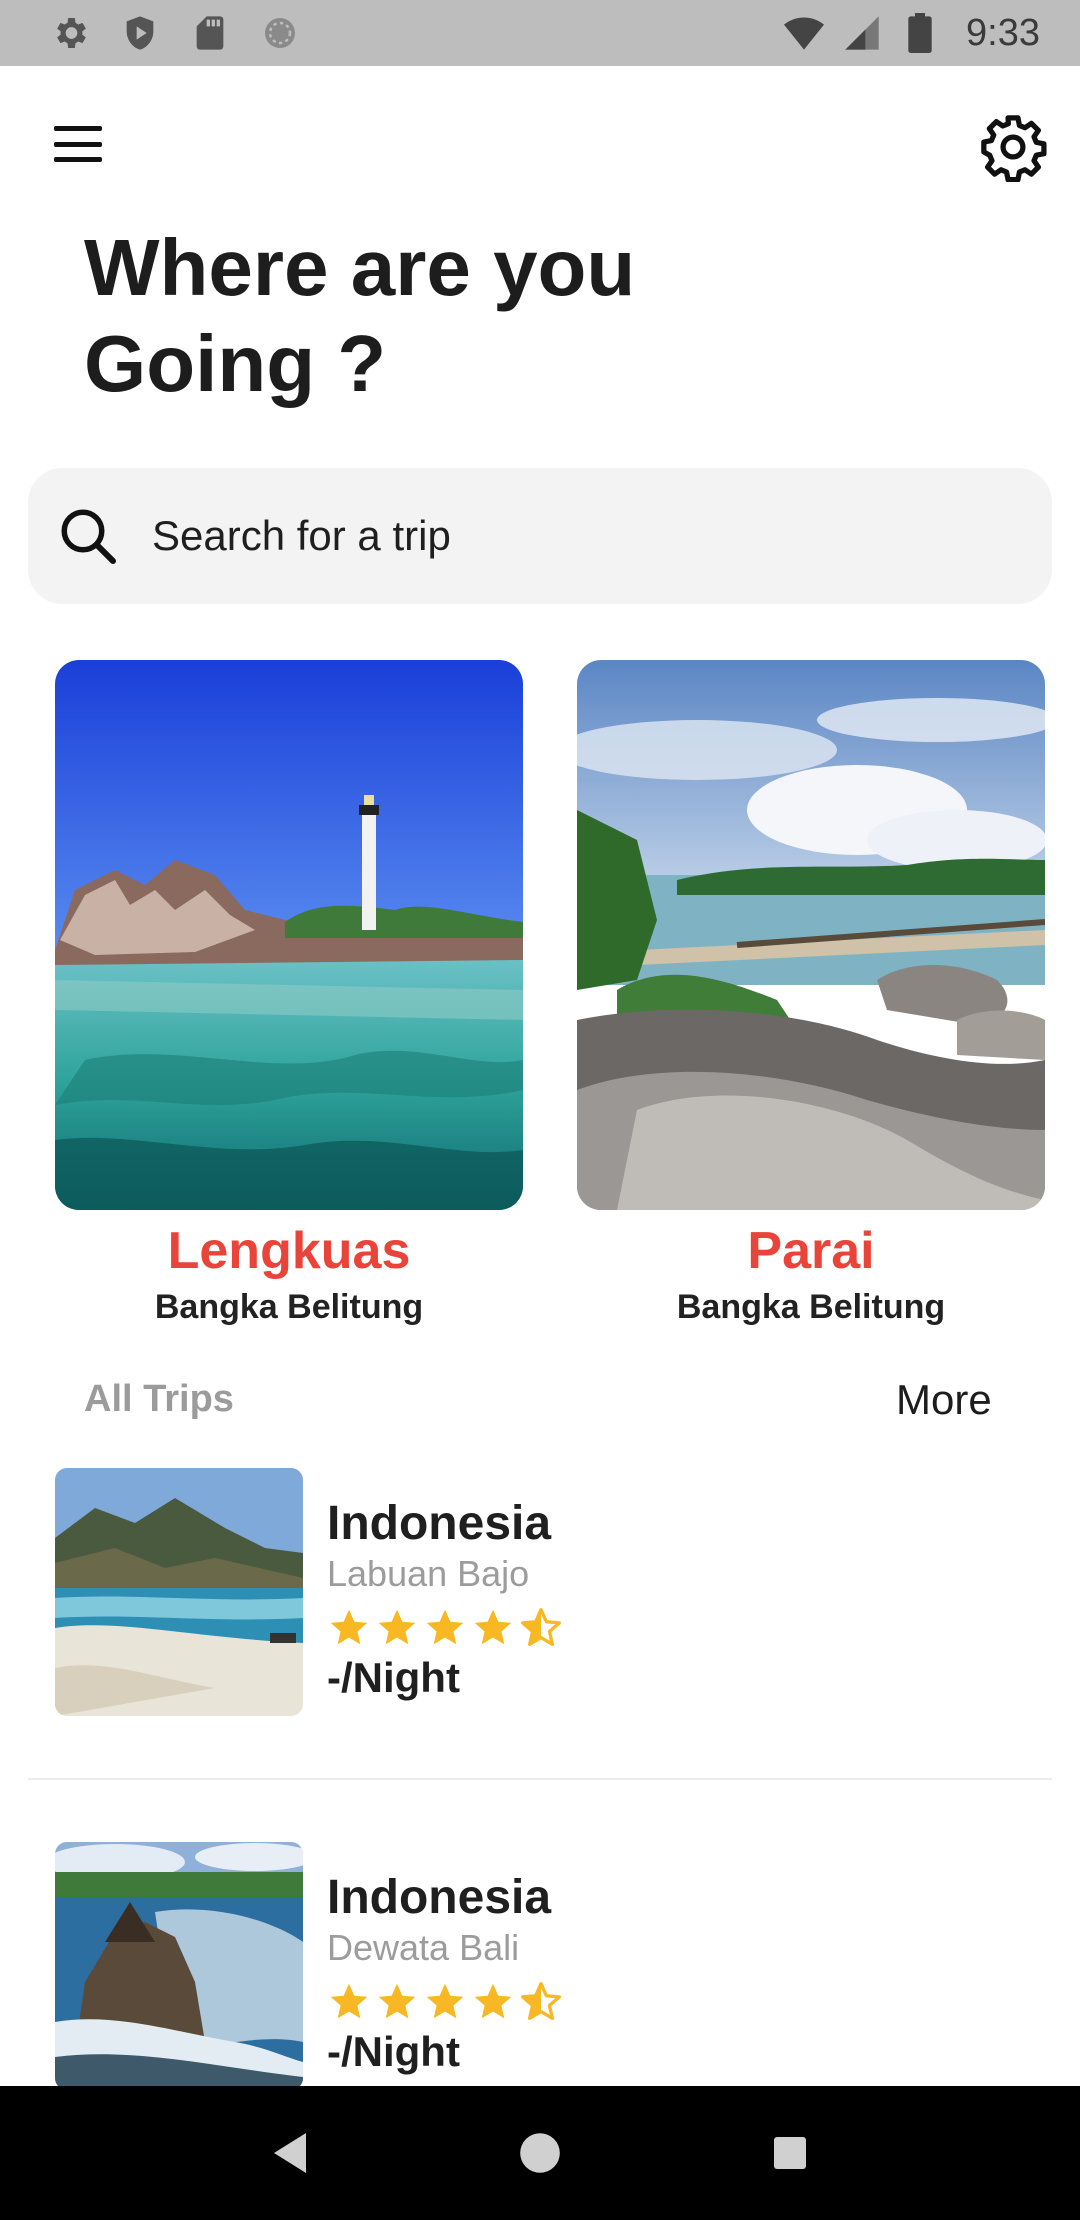 This screenshot has height=2220, width=1080. What do you see at coordinates (78, 144) in the screenshot?
I see `hamburger-menu-icon` at bounding box center [78, 144].